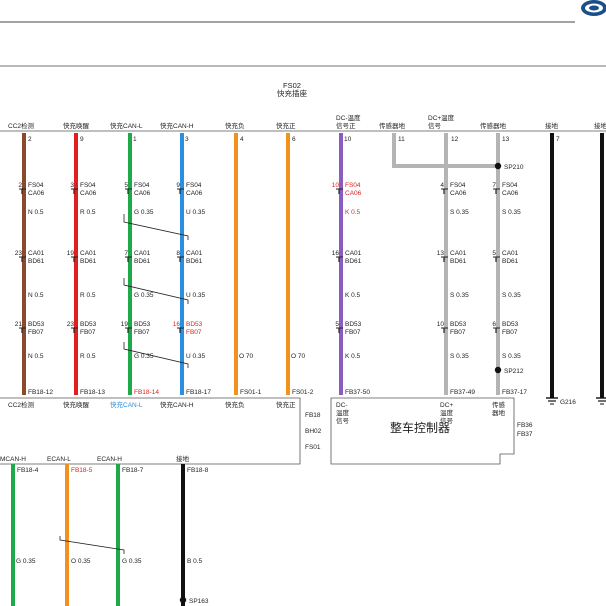 Image resolution: width=606 pixels, height=606 pixels. What do you see at coordinates (525, 434) in the screenshot?
I see `box-id-fb37: FB37` at bounding box center [525, 434].